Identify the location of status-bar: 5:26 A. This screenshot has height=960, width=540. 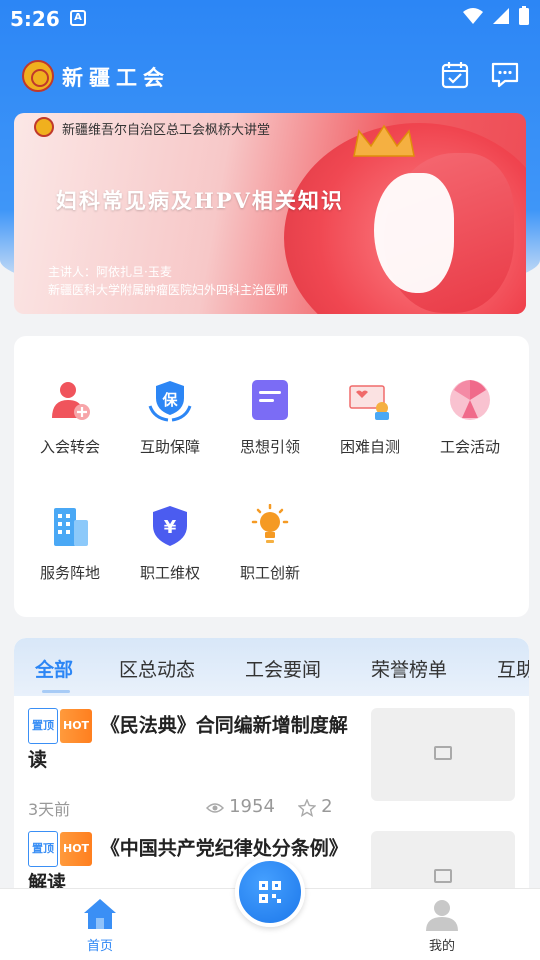
(270, 18).